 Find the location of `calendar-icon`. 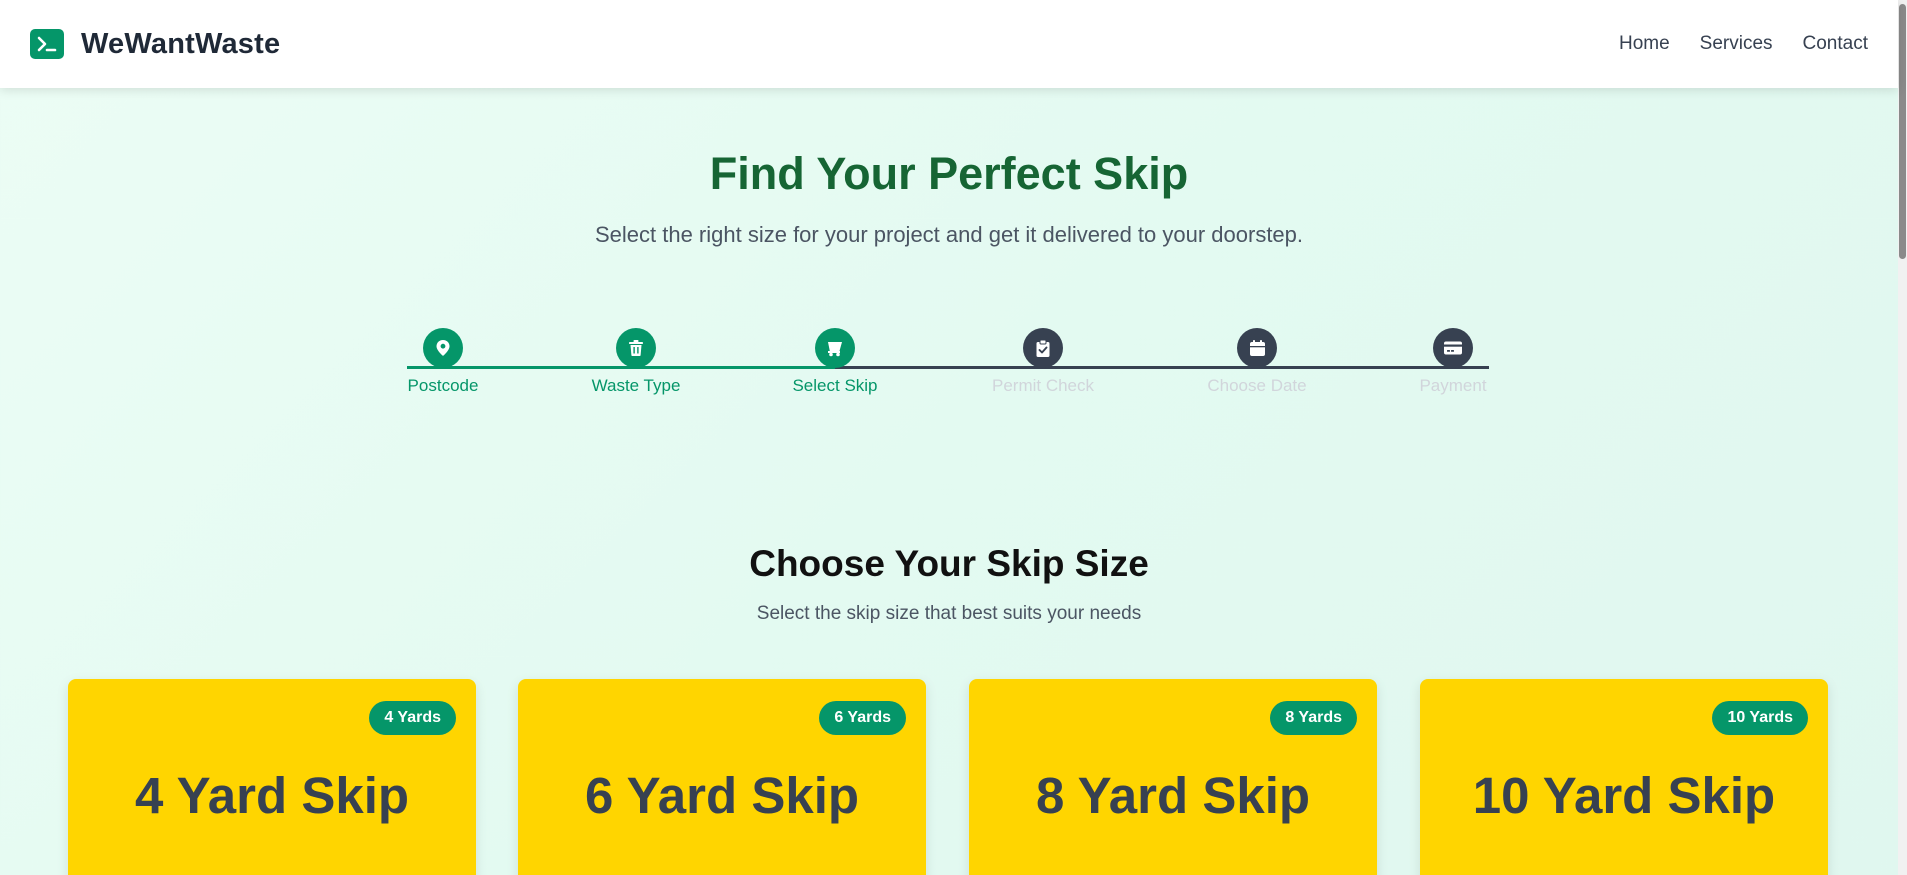

calendar-icon is located at coordinates (1257, 348).